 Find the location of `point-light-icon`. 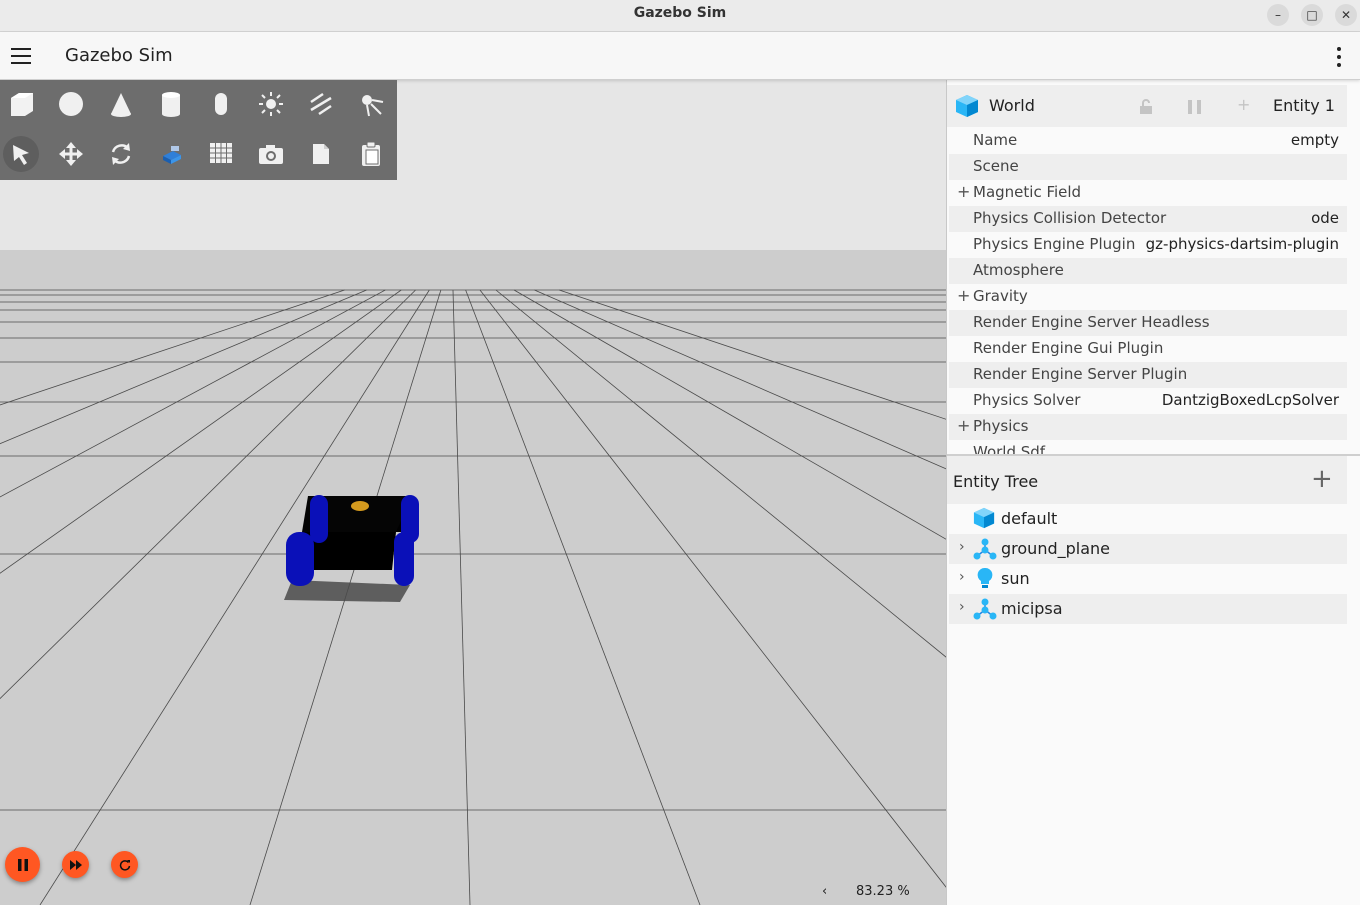

point-light-icon is located at coordinates (371, 104).